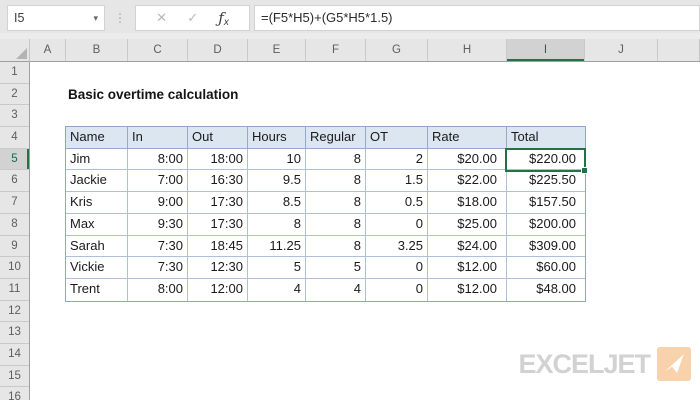 The image size is (700, 400). What do you see at coordinates (218, 246) in the screenshot?
I see `cell: 18:45` at bounding box center [218, 246].